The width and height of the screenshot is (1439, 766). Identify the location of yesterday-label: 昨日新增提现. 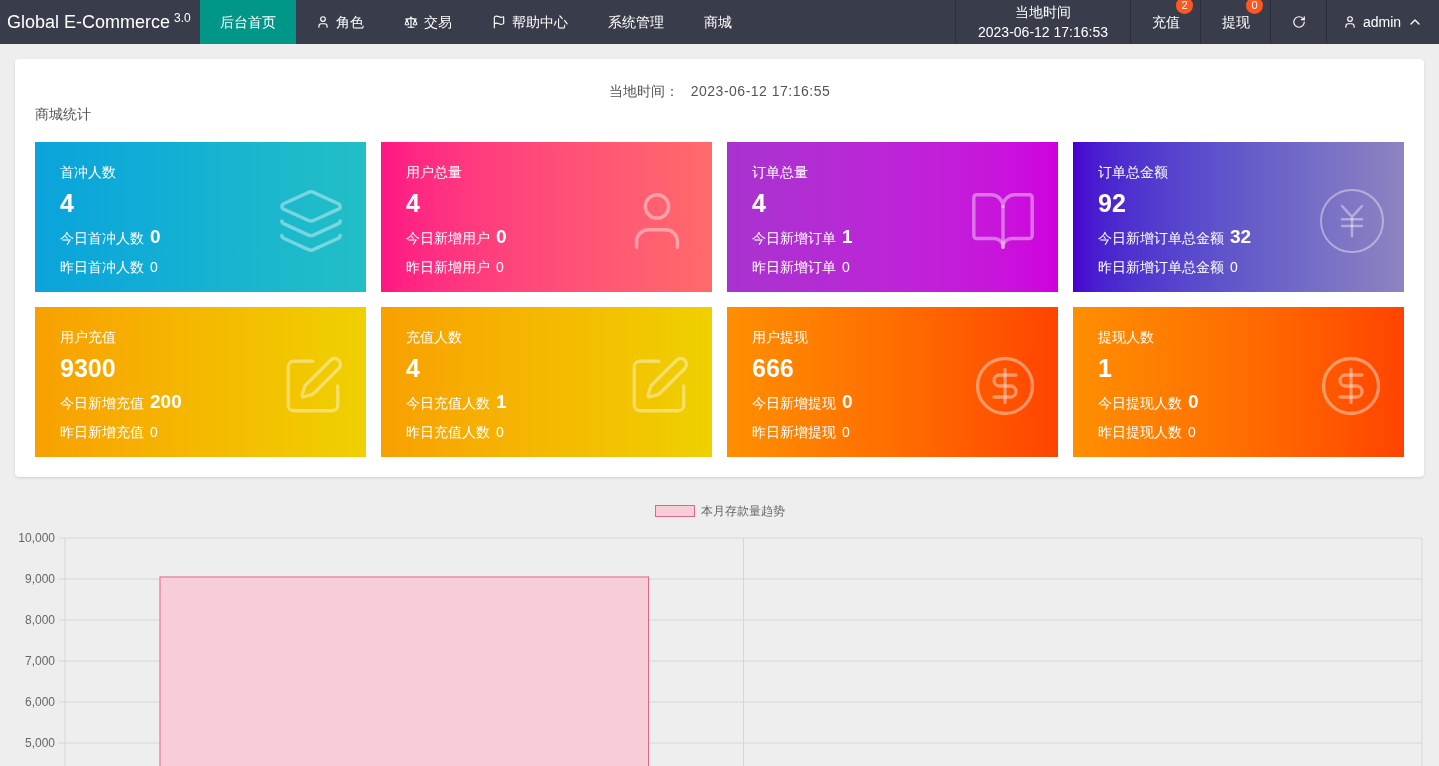
(794, 432).